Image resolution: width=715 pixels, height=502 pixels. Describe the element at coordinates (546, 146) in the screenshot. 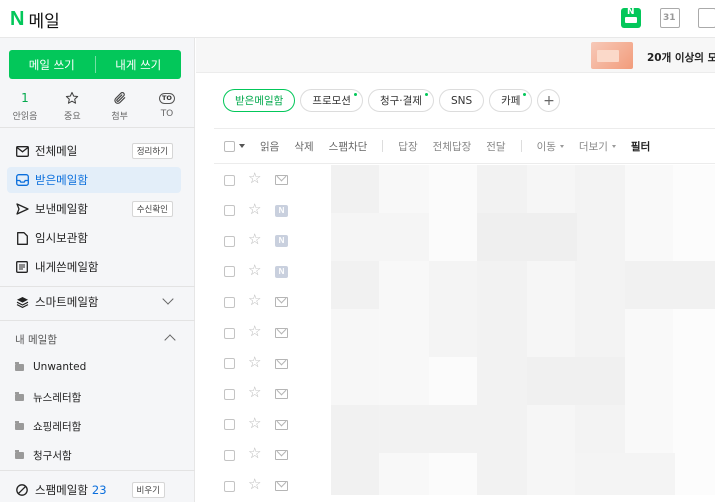

I see `move-button: 이동` at that location.